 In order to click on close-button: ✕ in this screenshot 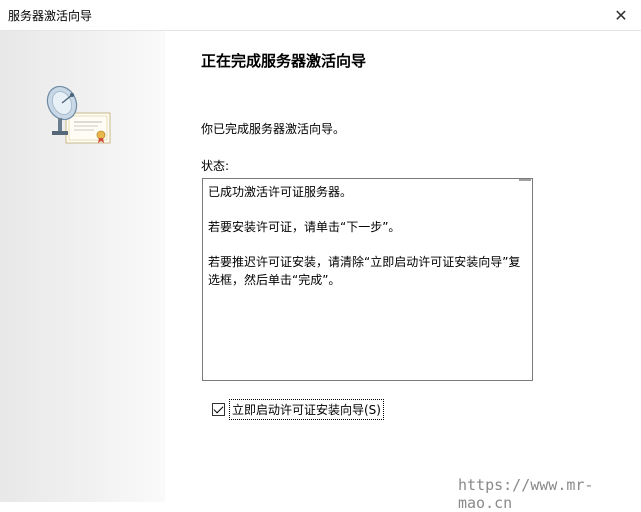, I will do `click(621, 15)`.